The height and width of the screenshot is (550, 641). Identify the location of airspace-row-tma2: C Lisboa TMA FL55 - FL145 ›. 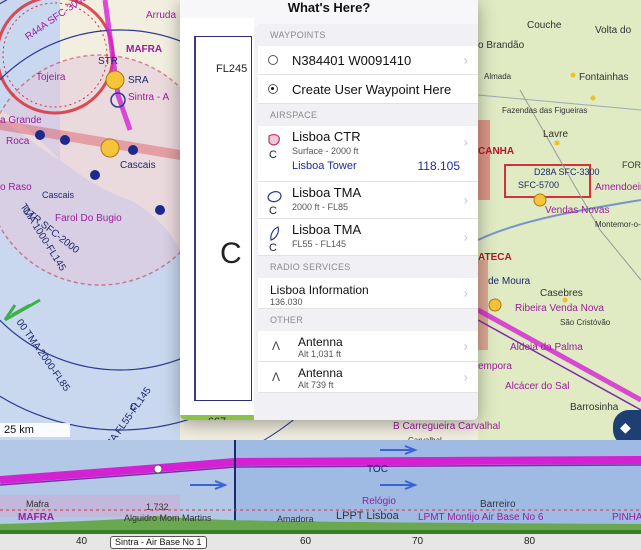
(368, 237).